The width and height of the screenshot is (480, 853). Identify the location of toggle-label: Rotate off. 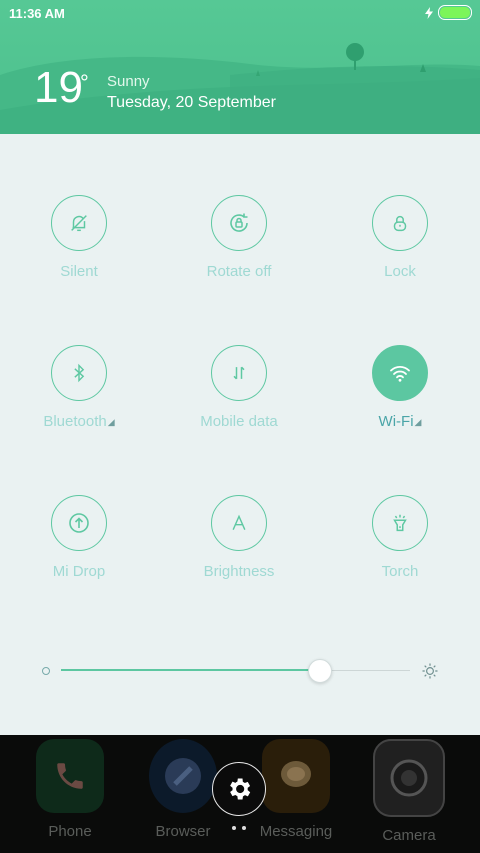
(239, 271).